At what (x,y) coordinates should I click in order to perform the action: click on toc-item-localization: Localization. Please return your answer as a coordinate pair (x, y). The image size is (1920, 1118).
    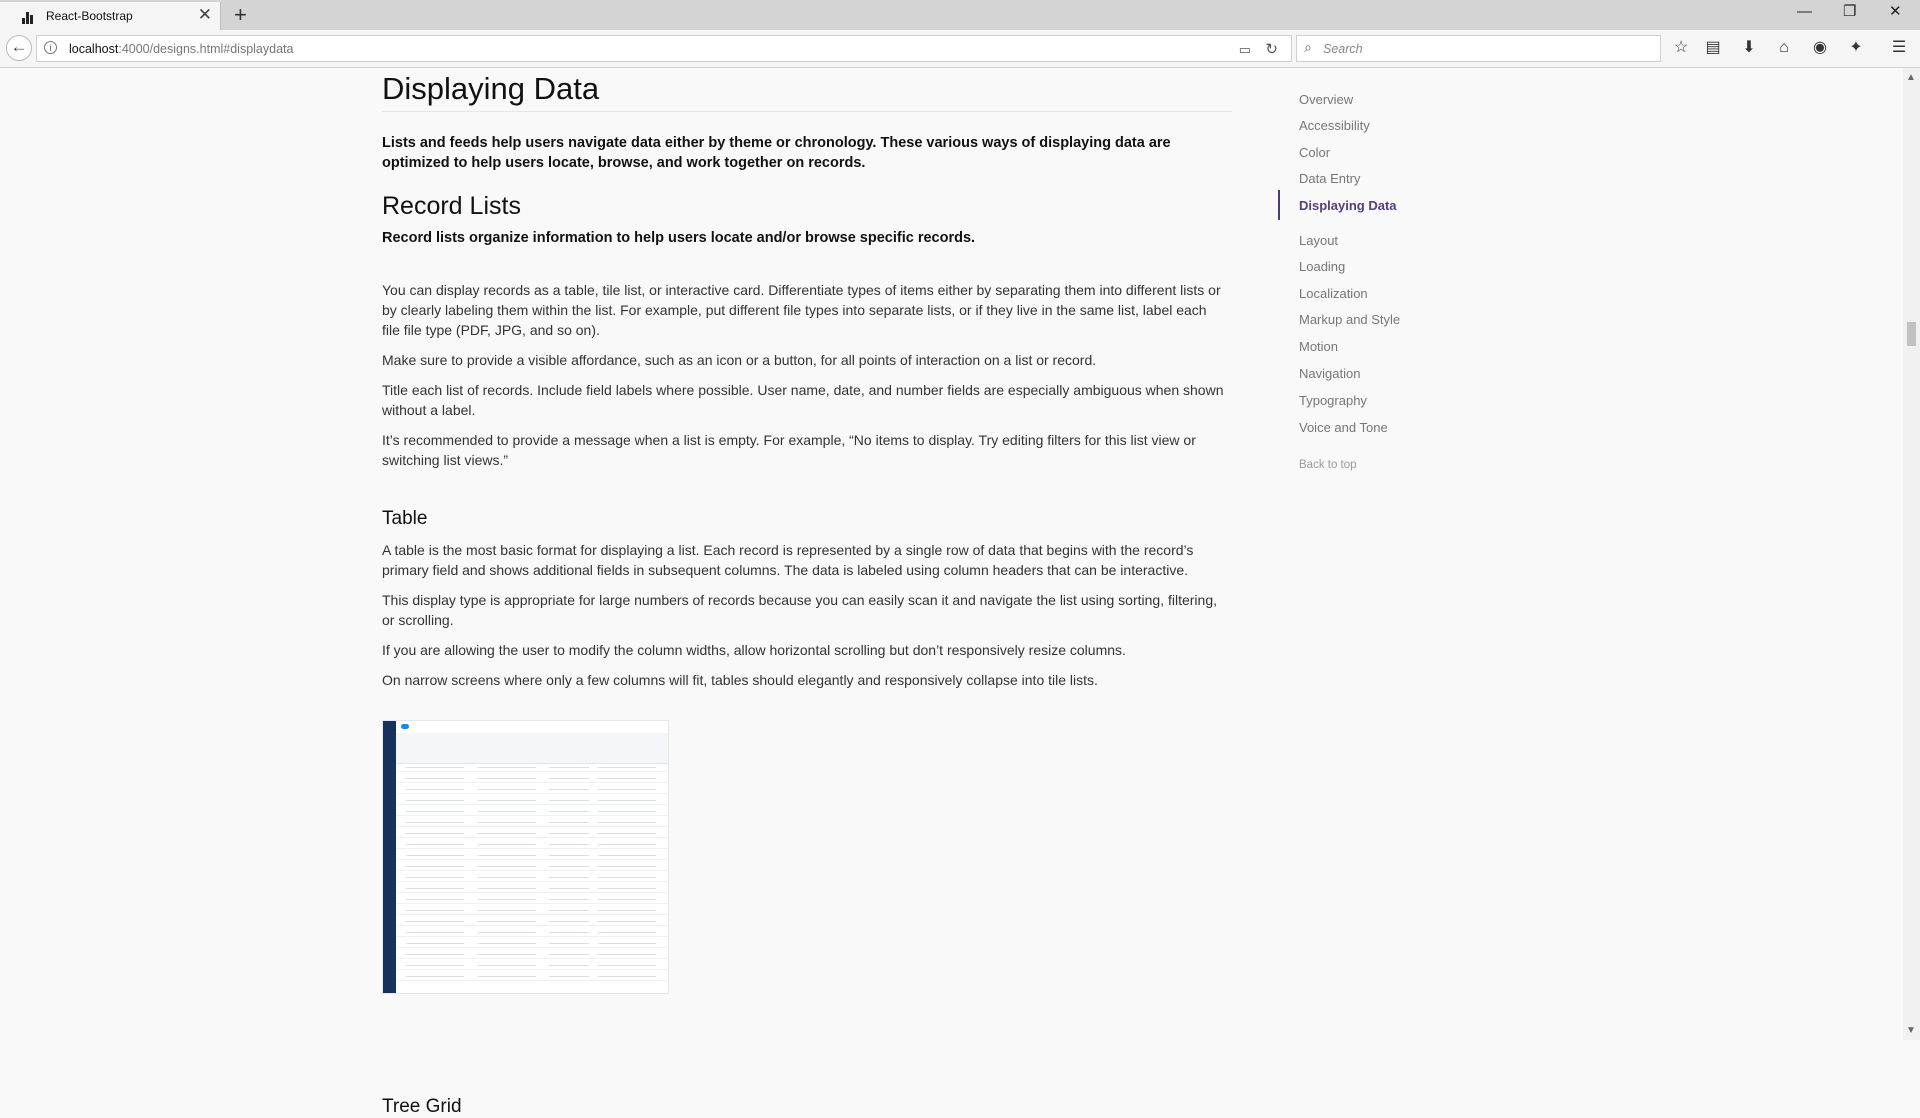
    Looking at the image, I should click on (1333, 293).